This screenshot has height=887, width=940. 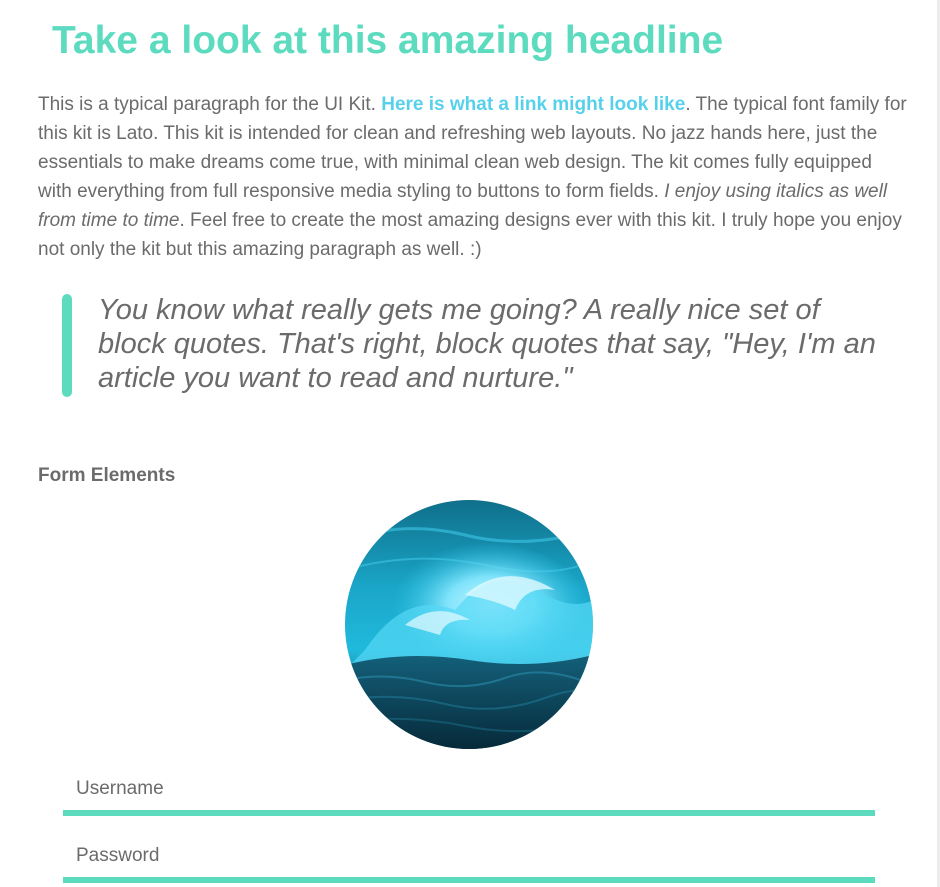 What do you see at coordinates (469, 624) in the screenshot?
I see `ocean-wave-image` at bounding box center [469, 624].